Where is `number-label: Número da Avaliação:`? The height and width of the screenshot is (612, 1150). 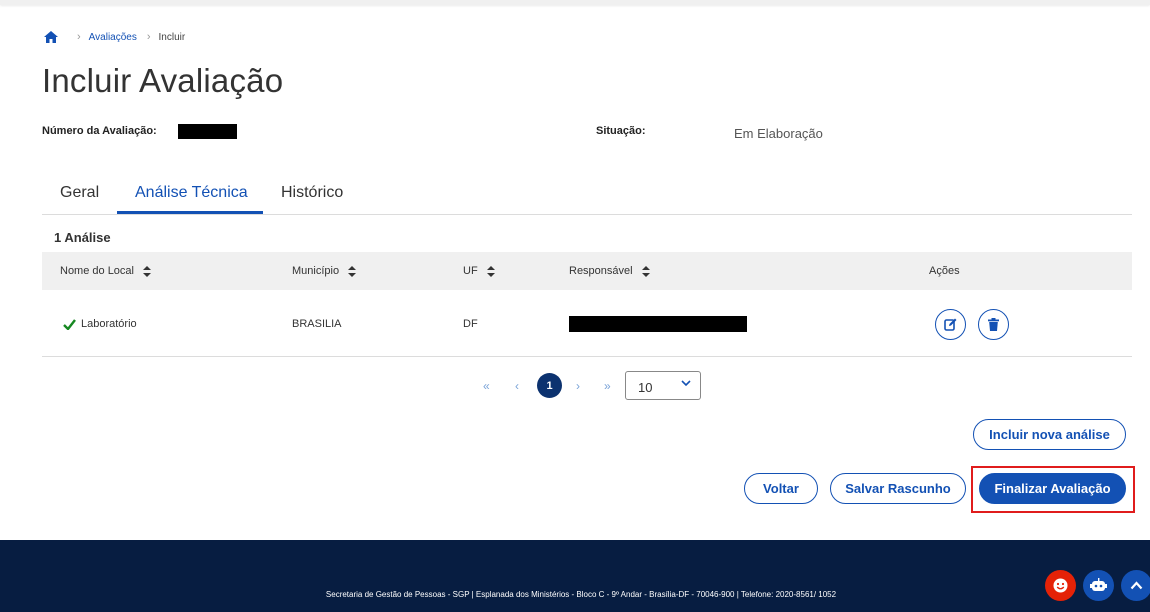 number-label: Número da Avaliação: is located at coordinates (99, 131).